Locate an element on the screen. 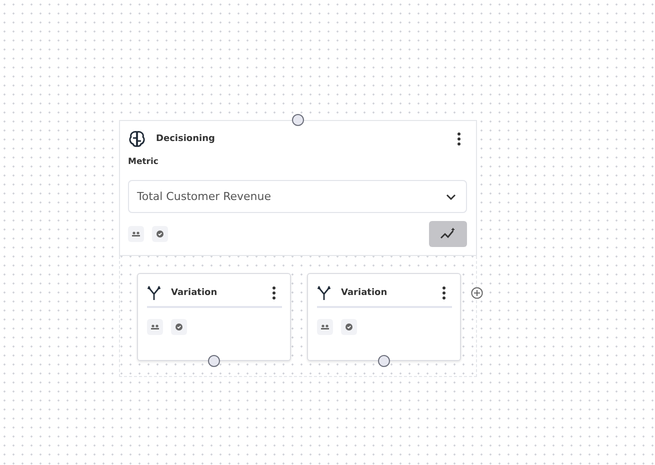 Image resolution: width=655 pixels, height=465 pixels. chevron-down-icon is located at coordinates (451, 197).